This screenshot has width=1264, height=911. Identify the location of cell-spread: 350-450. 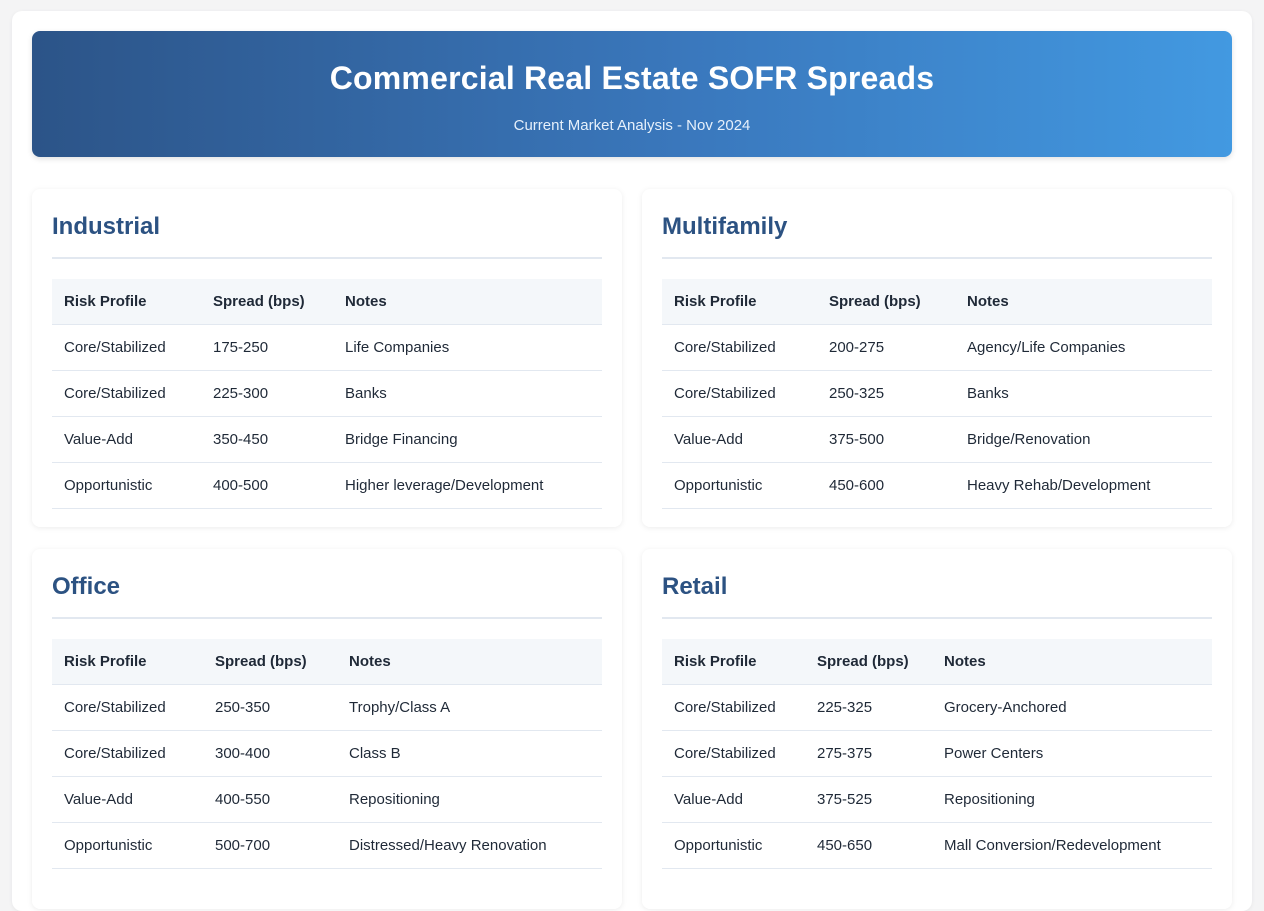
(267, 439).